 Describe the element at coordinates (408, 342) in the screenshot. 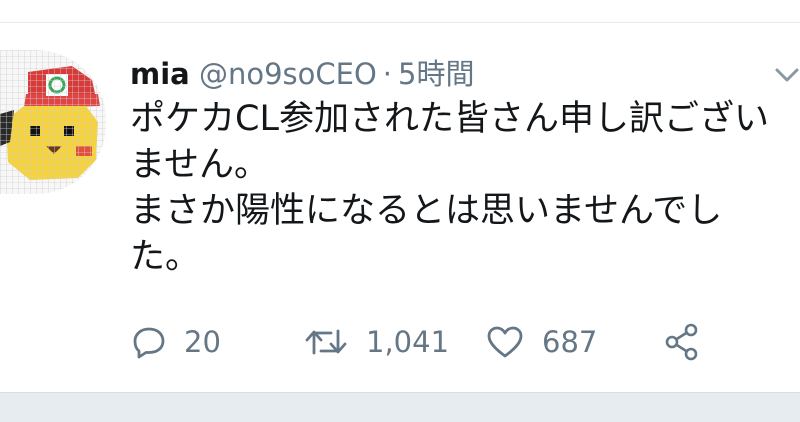

I see `retweet-count: 1,041` at that location.